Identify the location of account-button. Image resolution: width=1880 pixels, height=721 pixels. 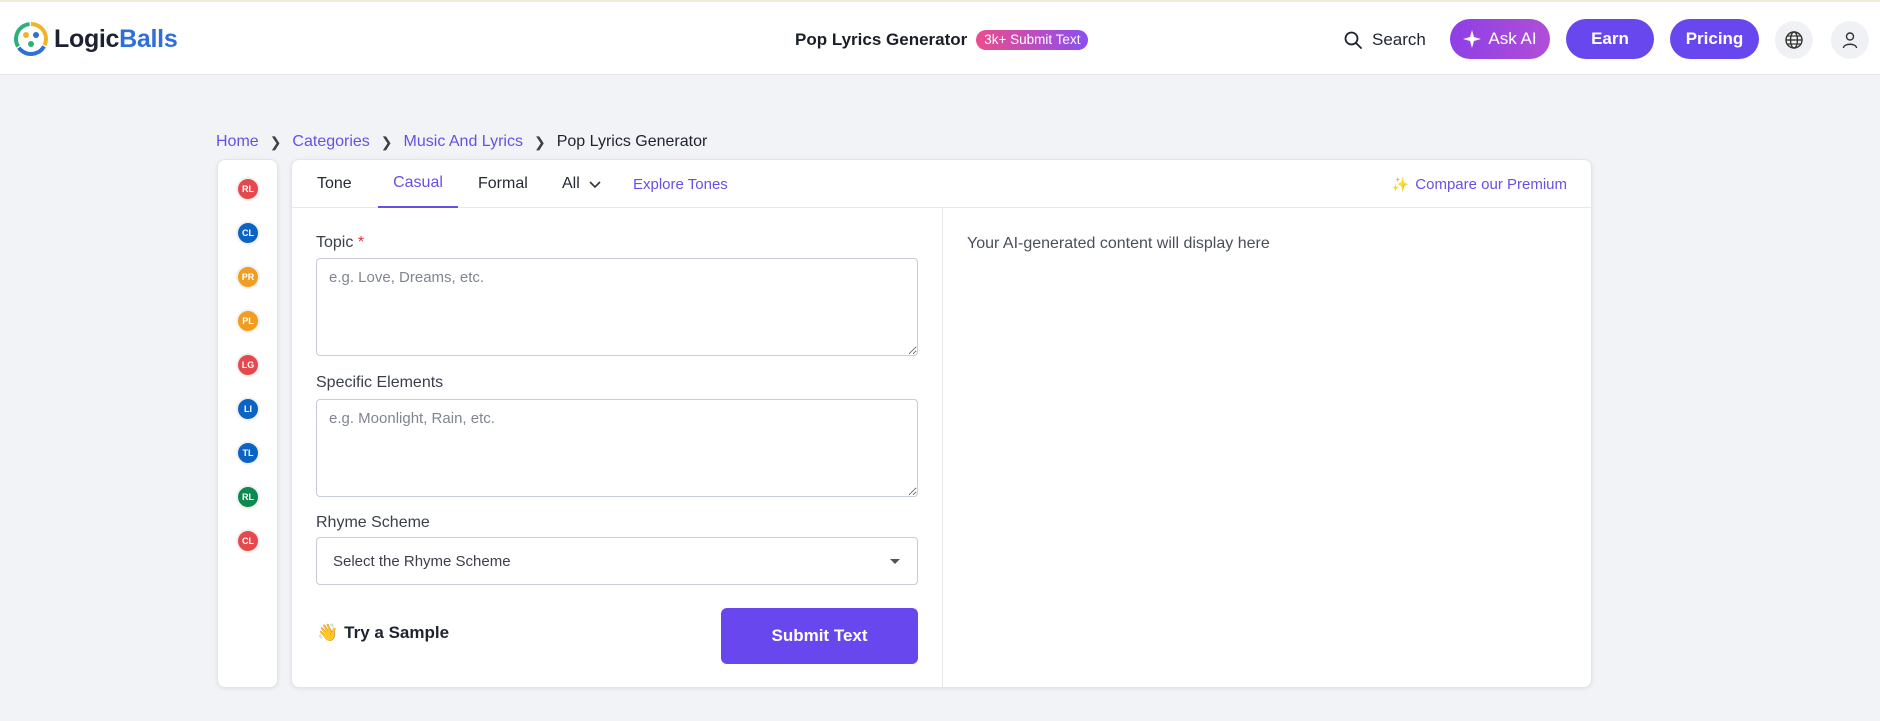
(1850, 40).